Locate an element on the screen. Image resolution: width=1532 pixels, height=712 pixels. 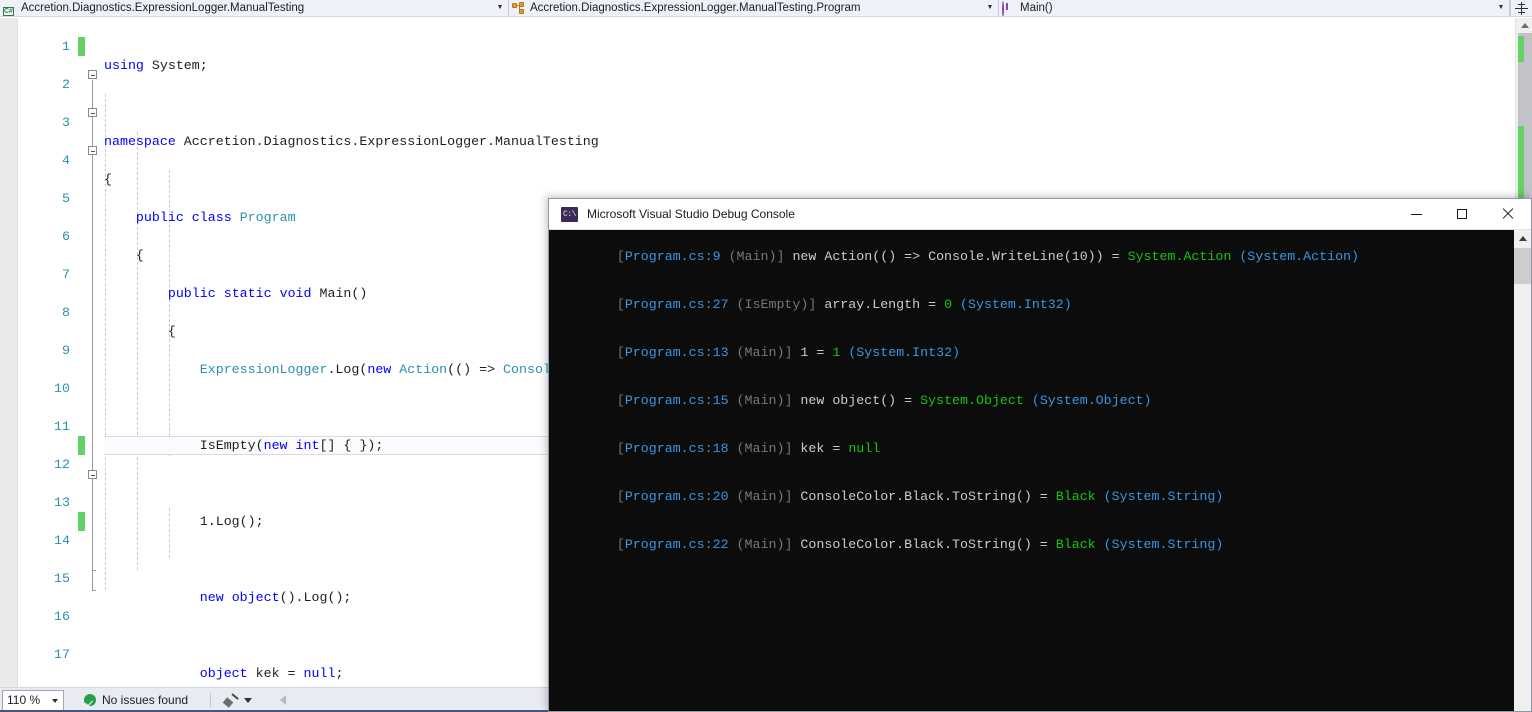
line-number: 11 is located at coordinates (62, 426).